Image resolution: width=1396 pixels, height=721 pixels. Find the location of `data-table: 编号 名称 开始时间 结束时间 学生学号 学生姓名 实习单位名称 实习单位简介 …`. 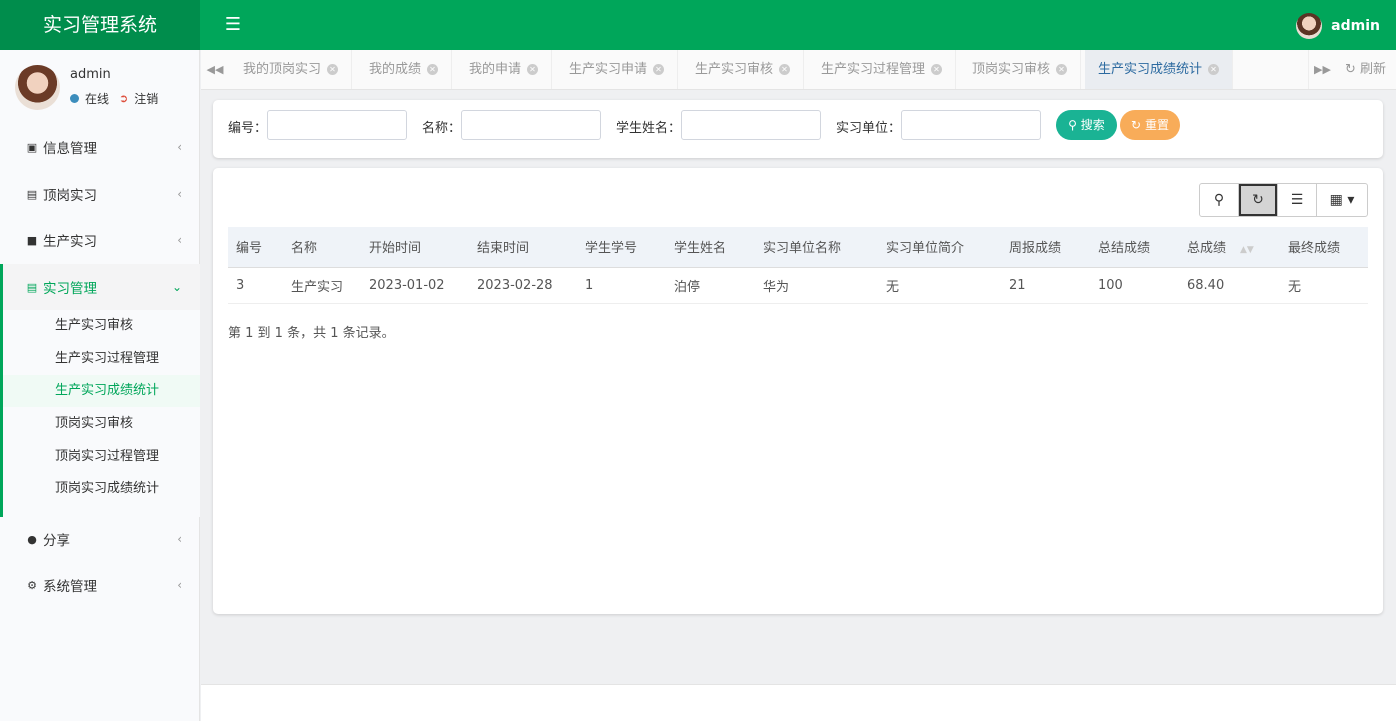

data-table: 编号 名称 开始时间 结束时间 学生学号 学生姓名 实习单位名称 实习单位简介 … is located at coordinates (798, 265).